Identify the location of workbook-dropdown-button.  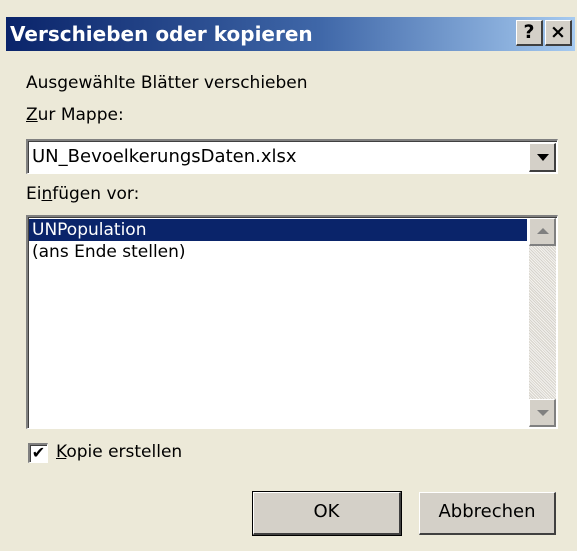
(542, 157).